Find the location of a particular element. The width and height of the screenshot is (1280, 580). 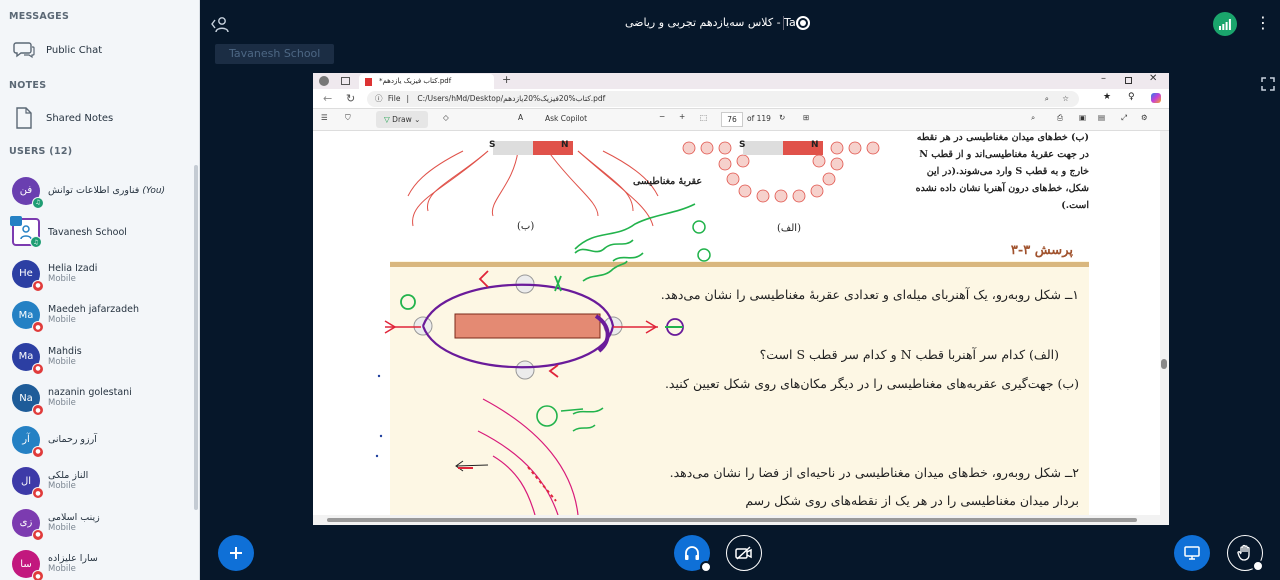

save-as-icon: ▤ is located at coordinates (1101, 117).